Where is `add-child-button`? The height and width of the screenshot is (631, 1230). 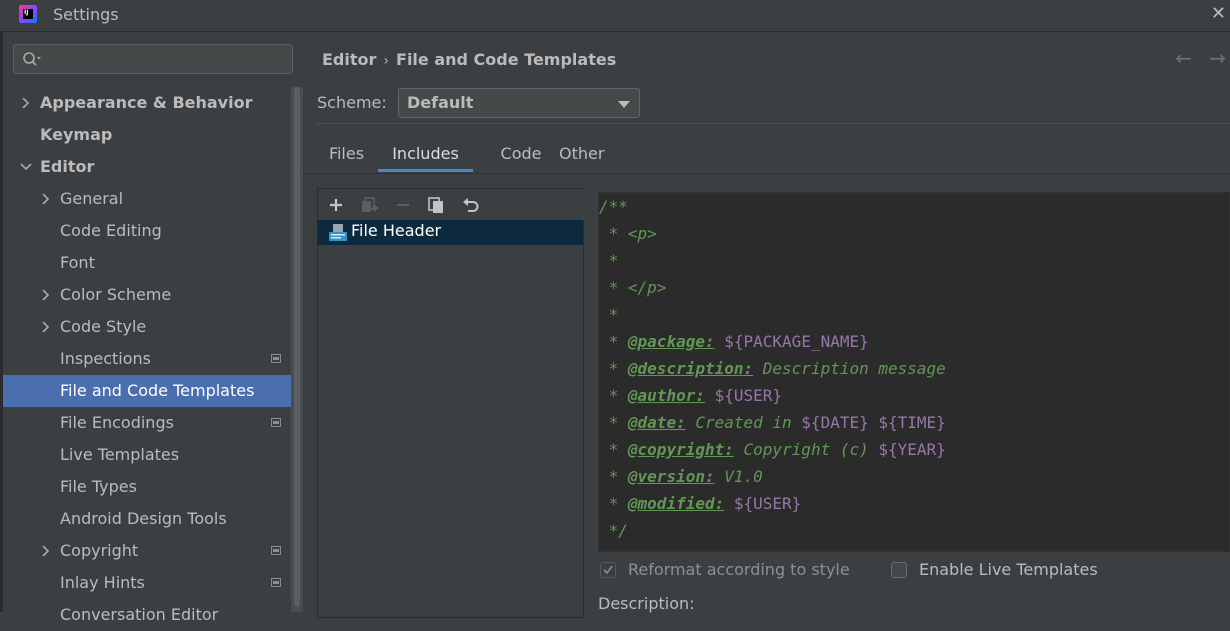 add-child-button is located at coordinates (369, 205).